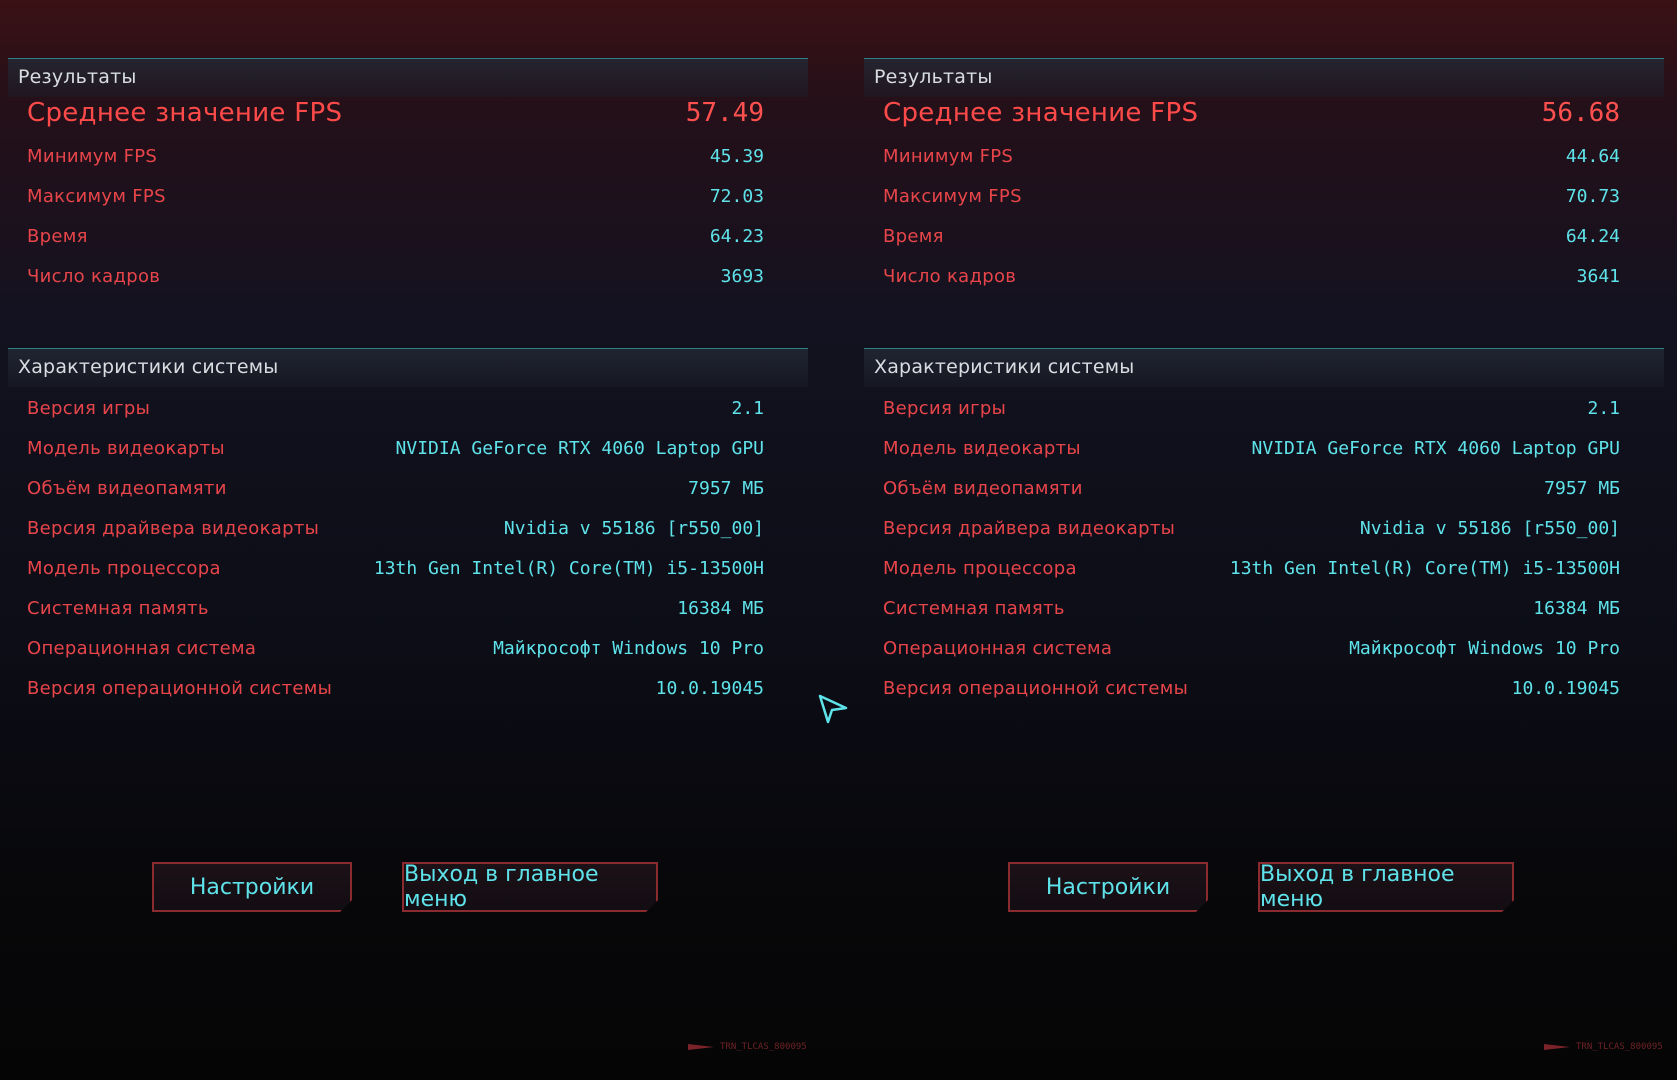 This screenshot has width=1677, height=1080. What do you see at coordinates (395, 277) in the screenshot?
I see `result-row: Число кадров 3693` at bounding box center [395, 277].